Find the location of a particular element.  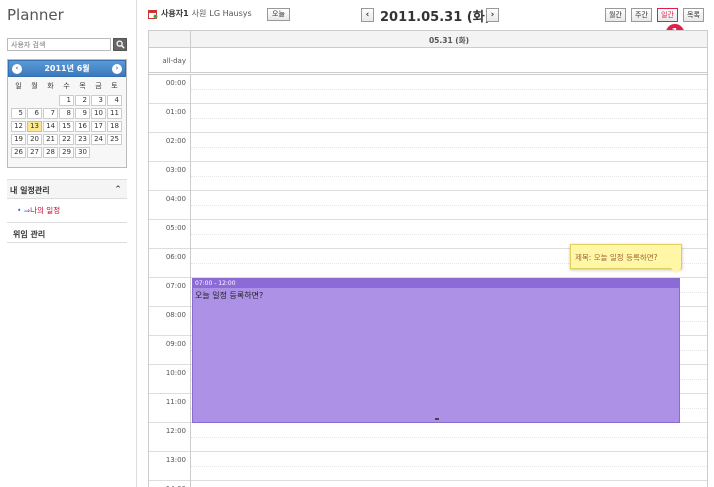

my-schedule-section-header: 내 일정관리 ^ is located at coordinates (67, 189).